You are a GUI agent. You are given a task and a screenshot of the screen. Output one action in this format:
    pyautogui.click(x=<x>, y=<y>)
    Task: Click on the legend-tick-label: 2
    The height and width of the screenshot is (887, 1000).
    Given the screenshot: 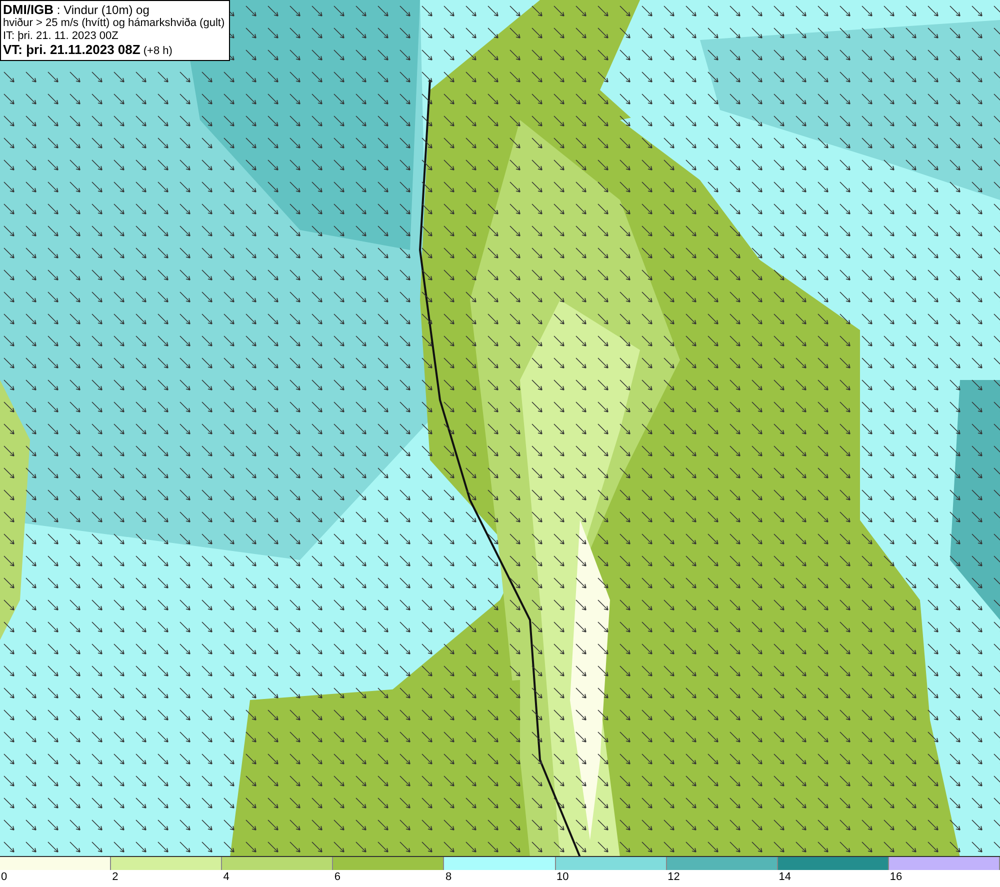 What is the action you would take?
    pyautogui.click(x=114, y=877)
    